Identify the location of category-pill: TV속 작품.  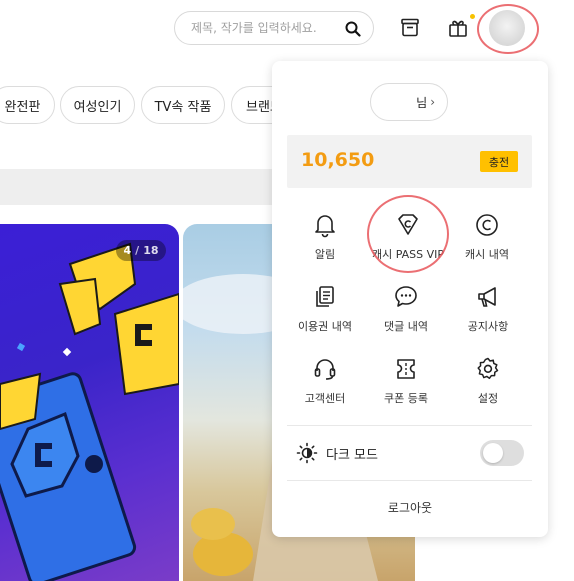
(183, 105).